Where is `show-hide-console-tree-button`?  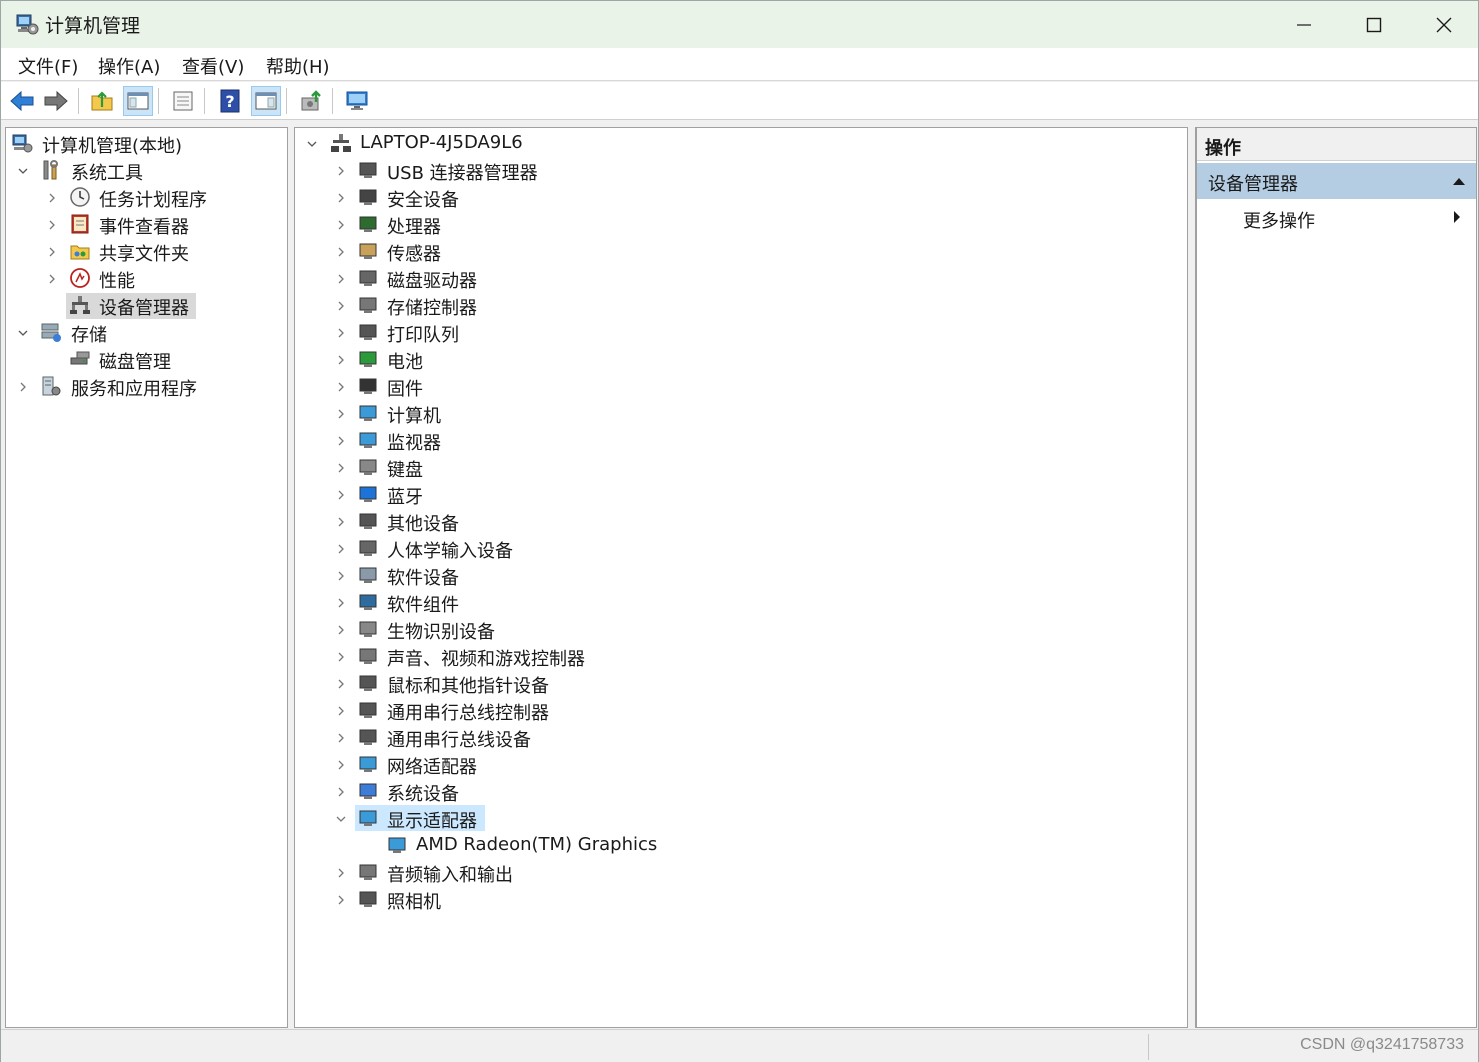 show-hide-console-tree-button is located at coordinates (138, 101).